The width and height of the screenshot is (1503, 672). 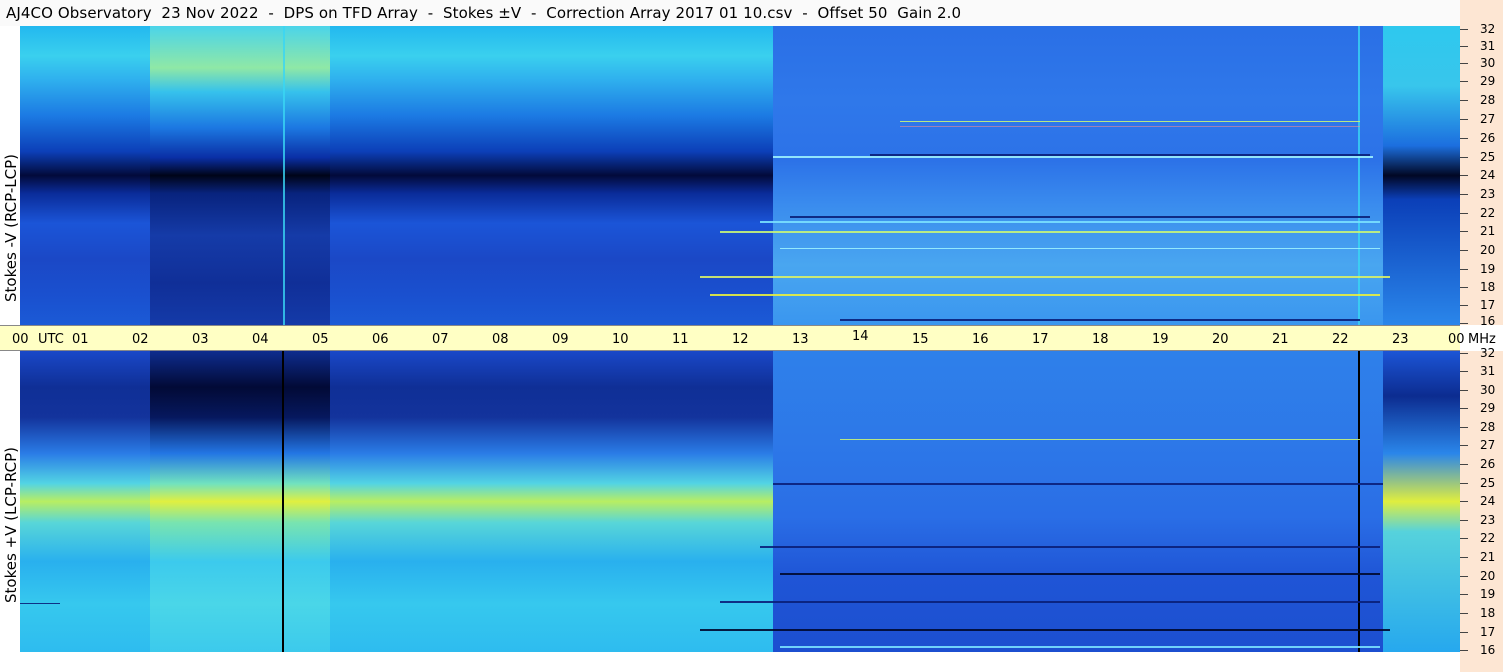 I want to click on time-label: 05, so click(x=320, y=339).